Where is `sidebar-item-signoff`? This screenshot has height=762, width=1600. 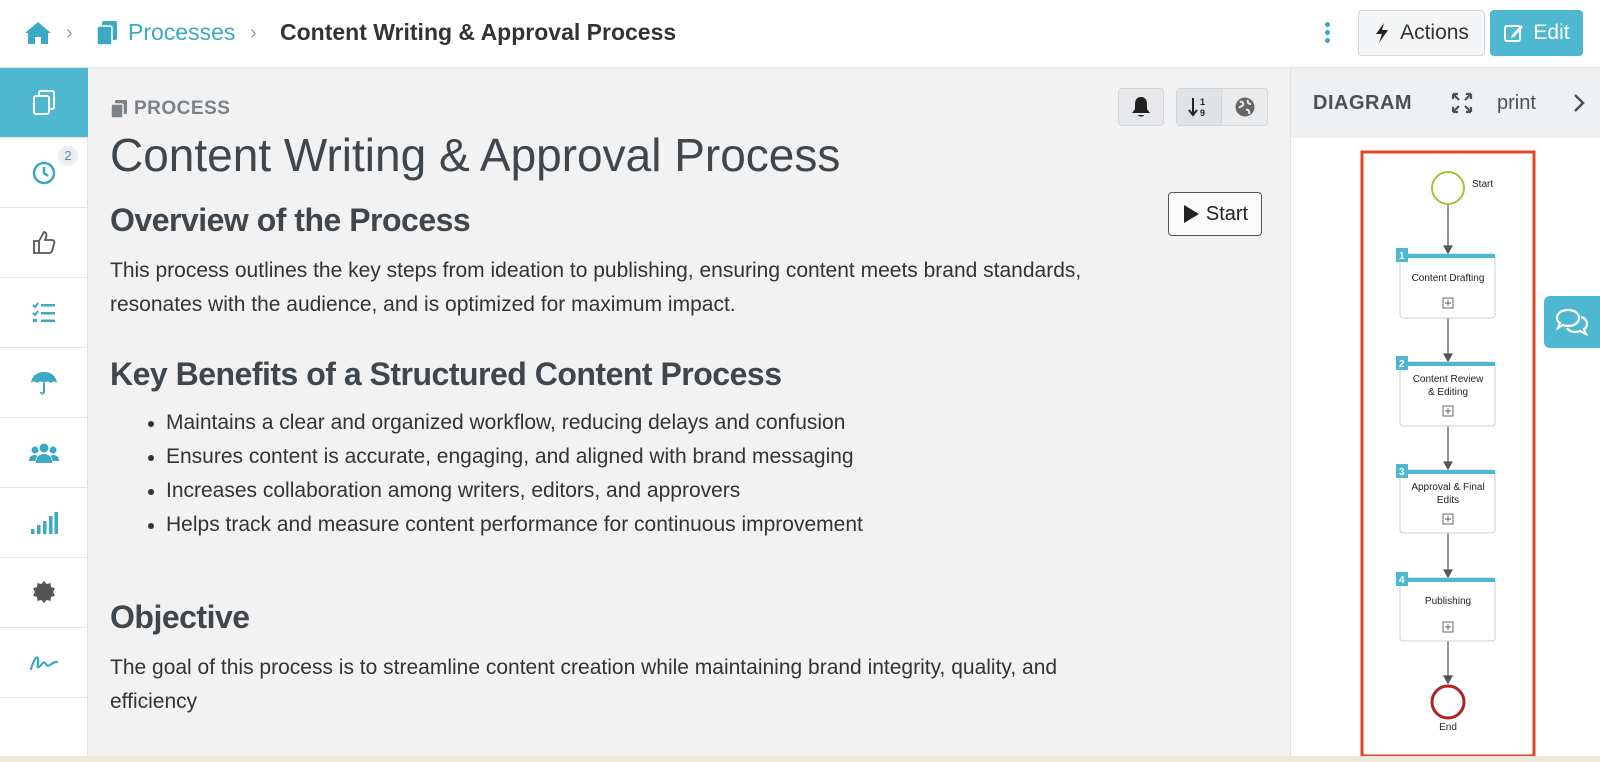 sidebar-item-signoff is located at coordinates (44, 663).